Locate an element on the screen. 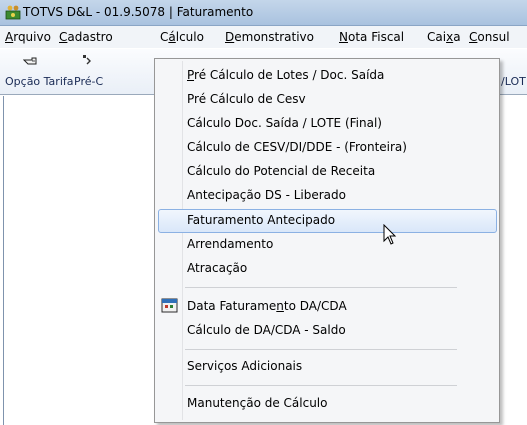  menu-consulta: Consul is located at coordinates (489, 37).